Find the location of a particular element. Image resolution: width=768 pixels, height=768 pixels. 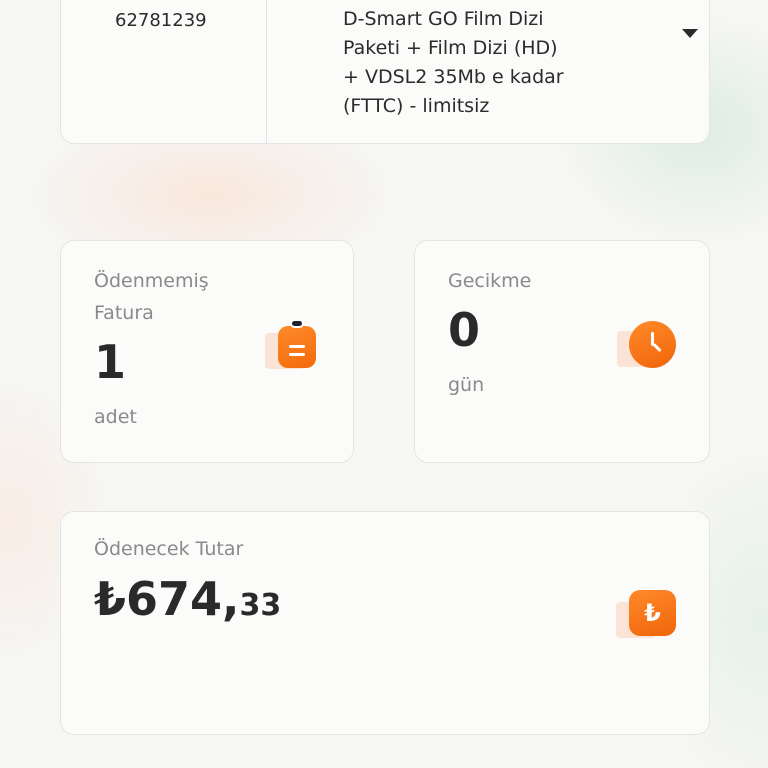

lira-icon-badge: ₺ is located at coordinates (652, 613).